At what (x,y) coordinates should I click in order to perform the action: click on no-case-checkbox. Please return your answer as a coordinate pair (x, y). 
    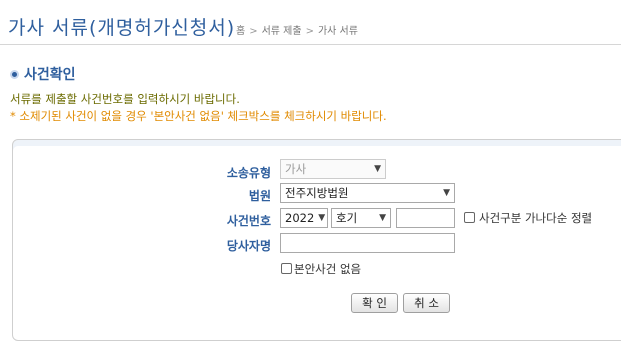
    Looking at the image, I should click on (286, 268).